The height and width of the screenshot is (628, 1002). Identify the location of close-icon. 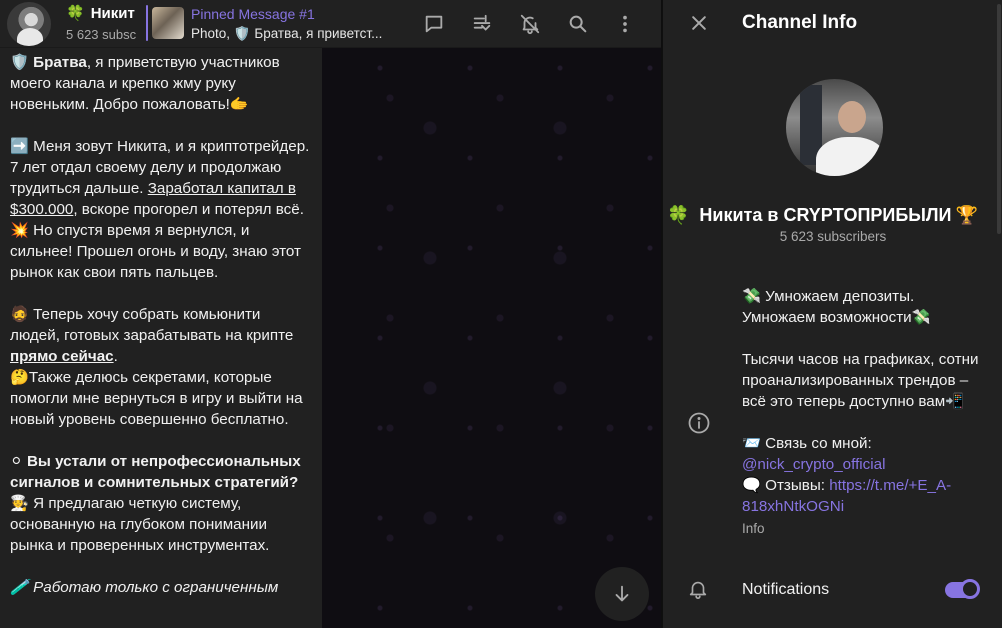
(699, 23).